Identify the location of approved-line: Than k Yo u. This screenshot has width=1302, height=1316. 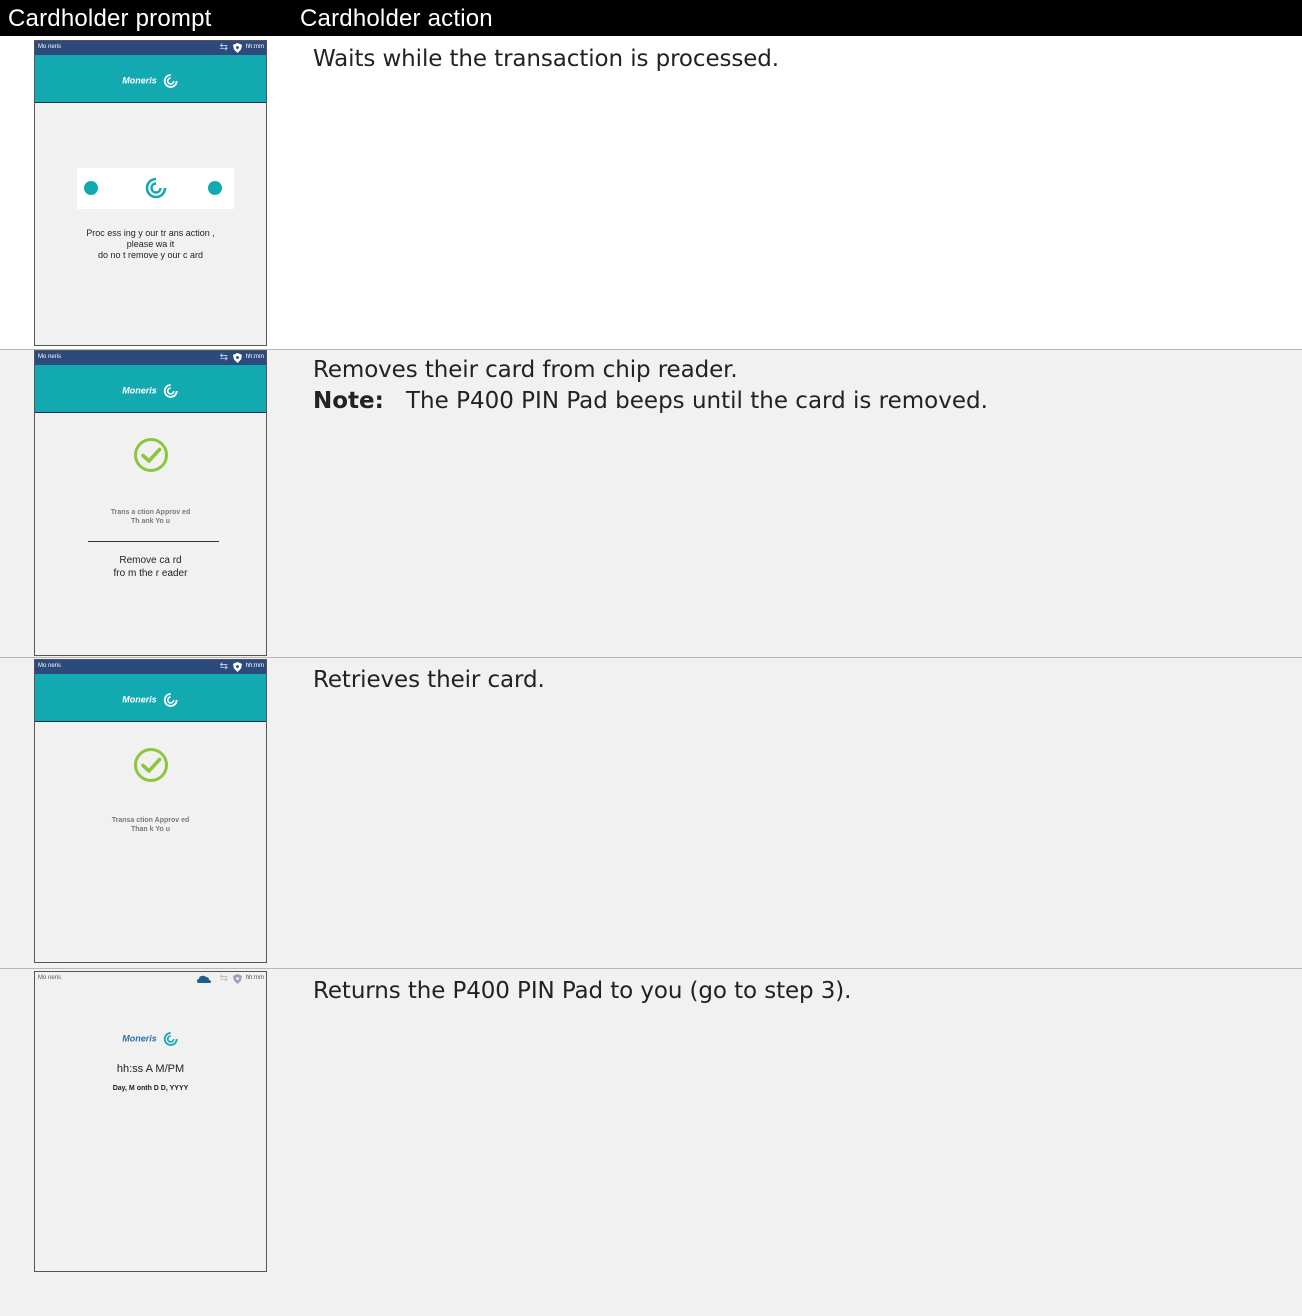
(150, 829).